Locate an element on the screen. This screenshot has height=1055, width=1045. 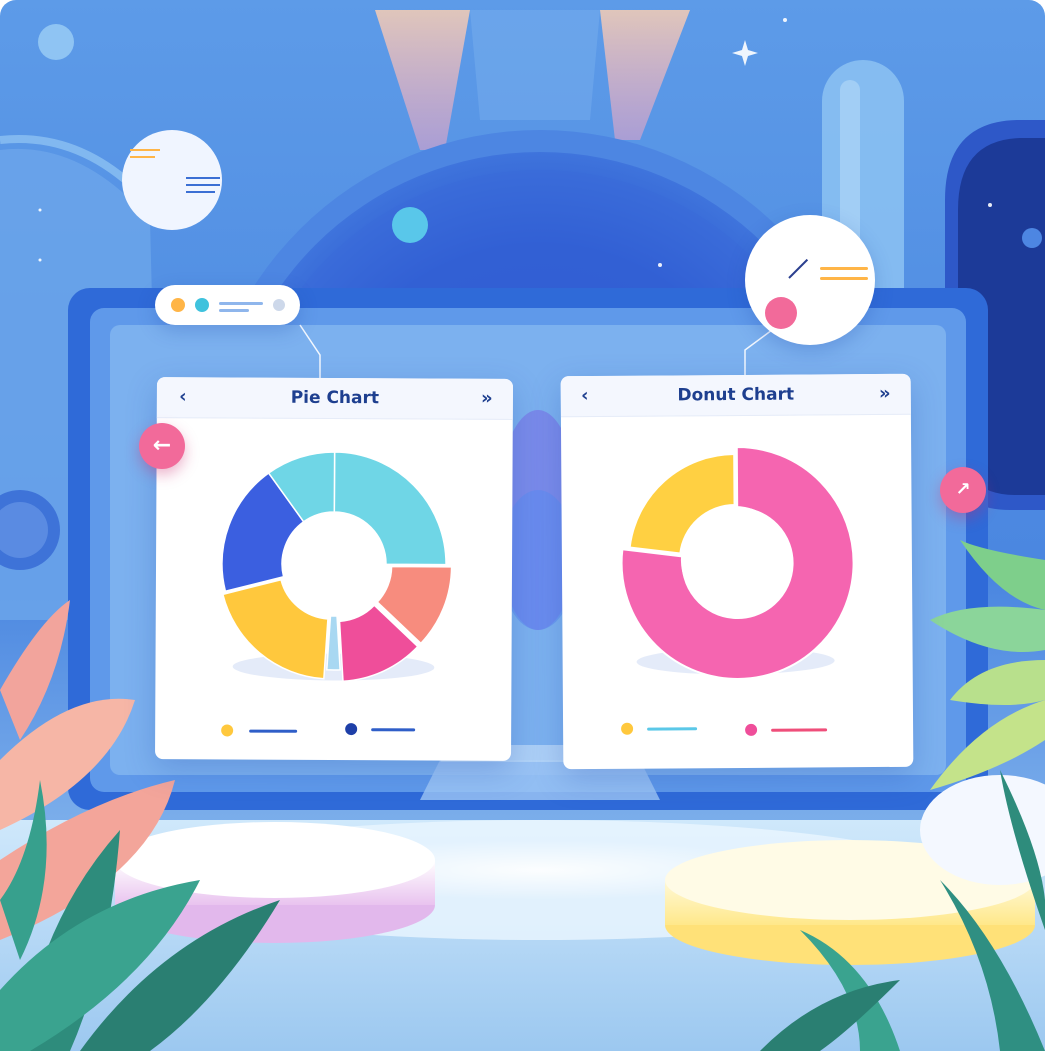
trend-arrow-icon is located at coordinates (798, 268).